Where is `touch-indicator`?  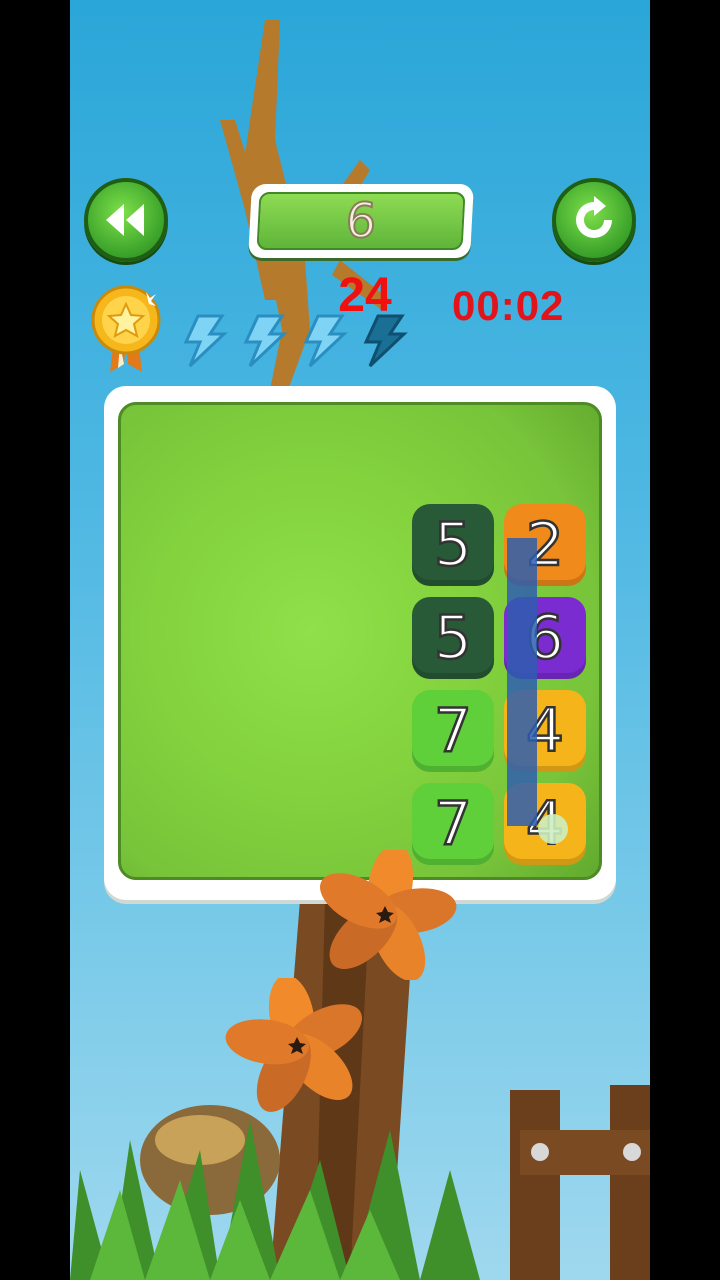
touch-indicator is located at coordinates (553, 829).